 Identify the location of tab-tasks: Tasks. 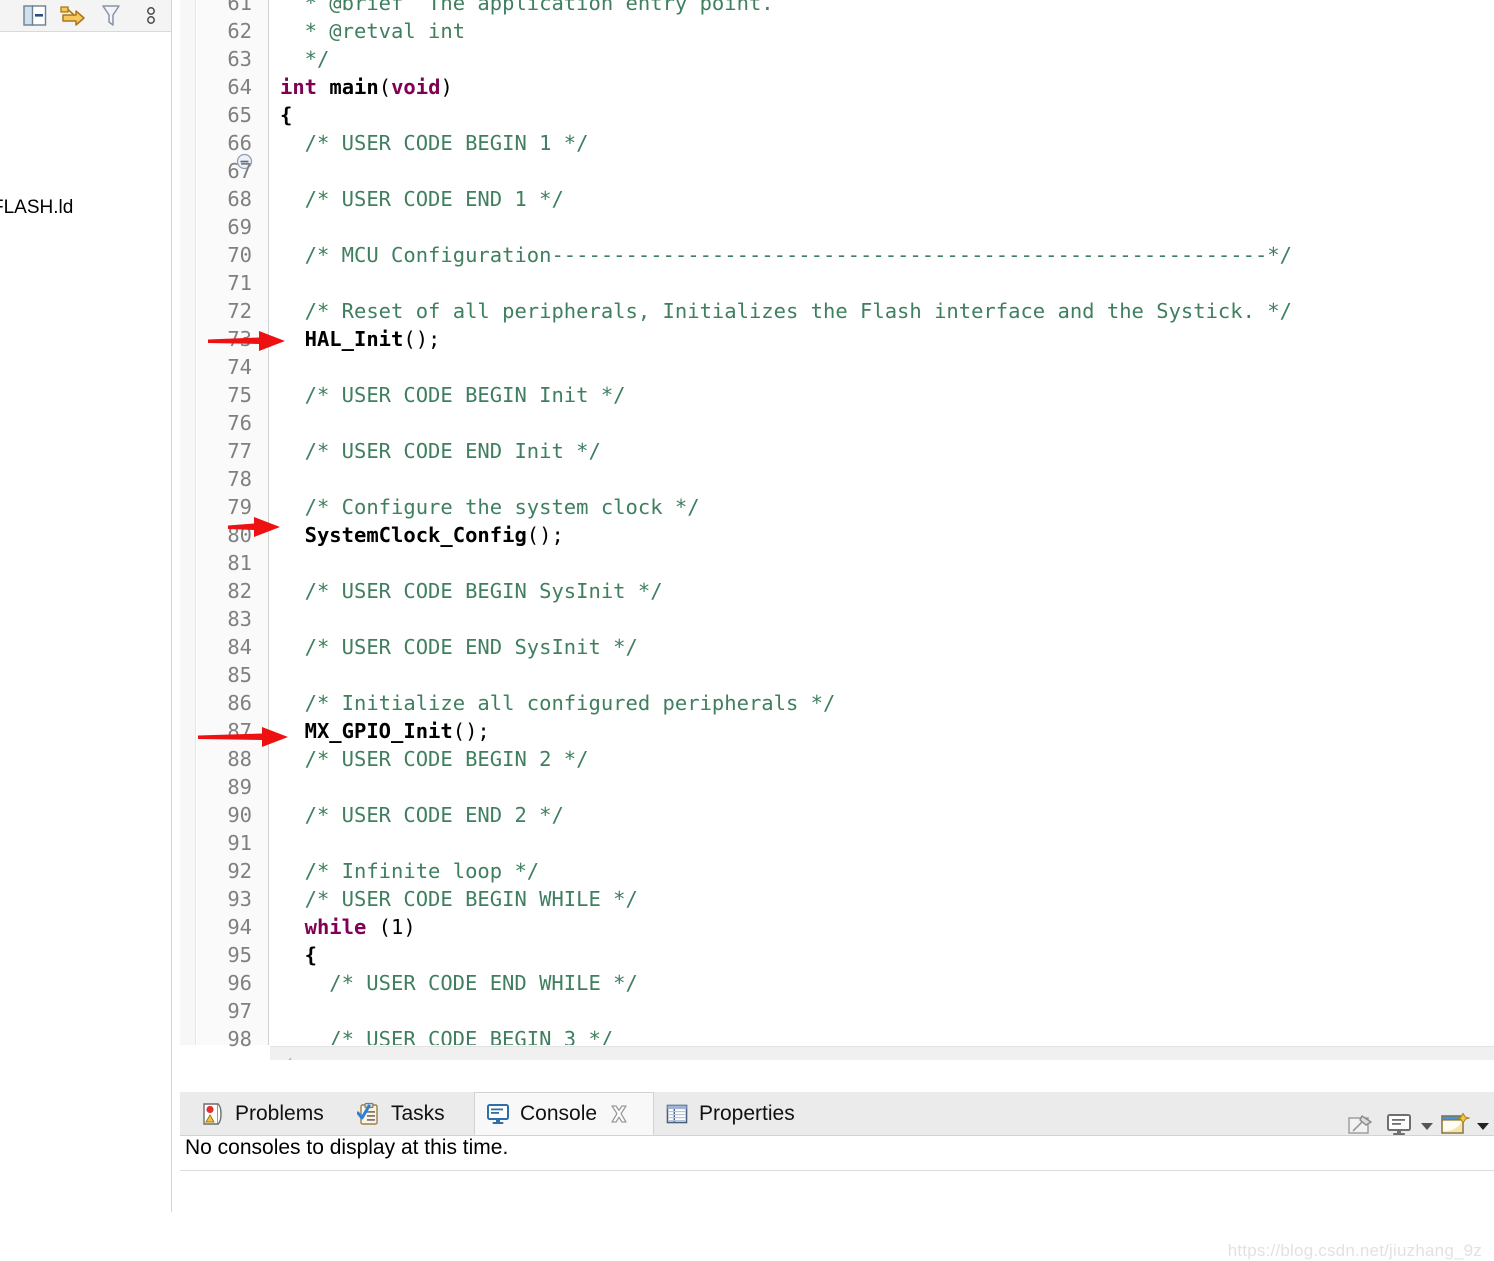
(410, 1113).